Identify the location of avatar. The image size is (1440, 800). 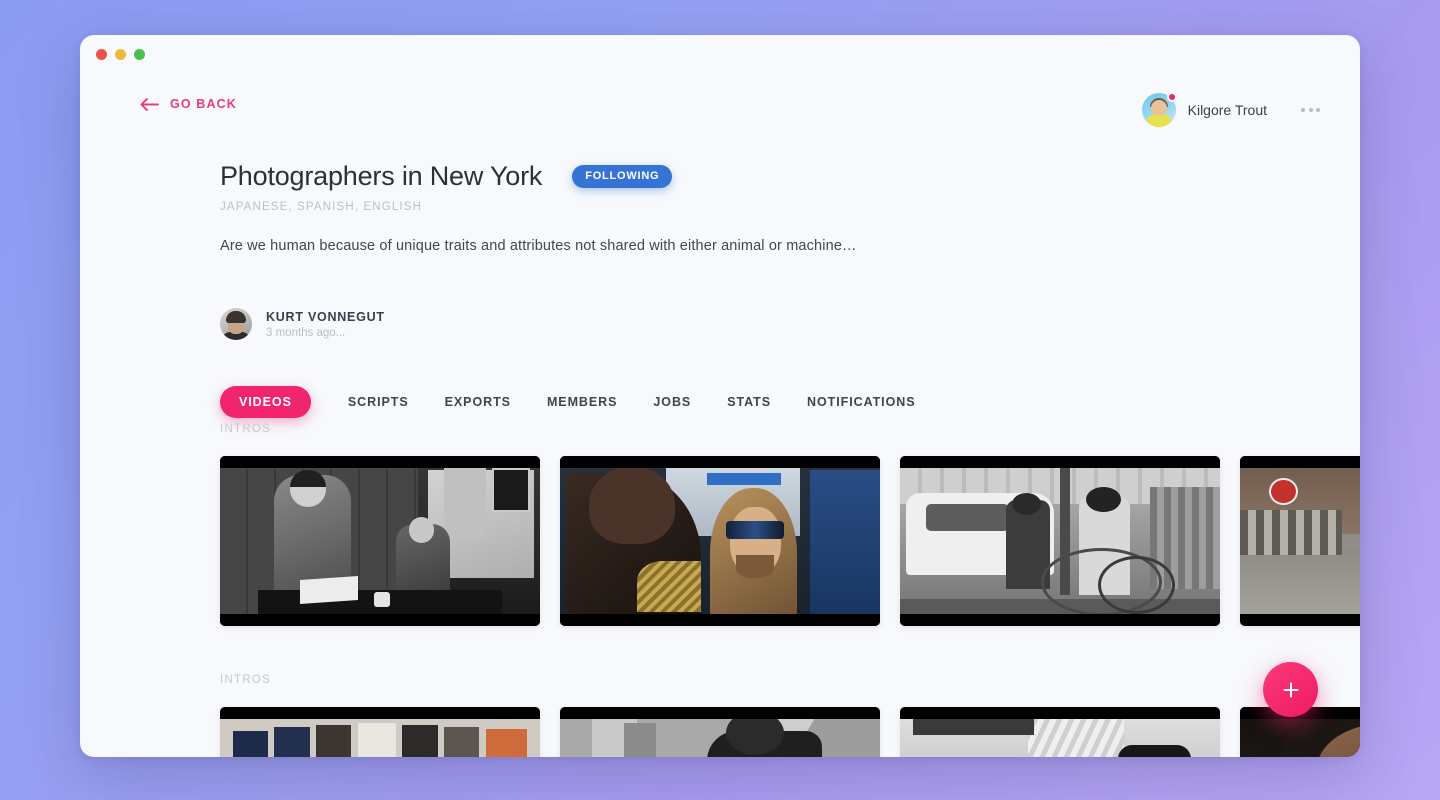
(1159, 109).